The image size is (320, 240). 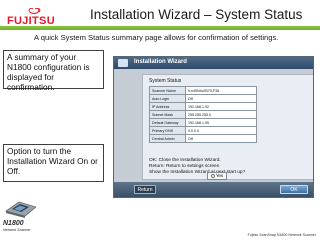 What do you see at coordinates (145, 189) in the screenshot?
I see `return-button: Return` at bounding box center [145, 189].